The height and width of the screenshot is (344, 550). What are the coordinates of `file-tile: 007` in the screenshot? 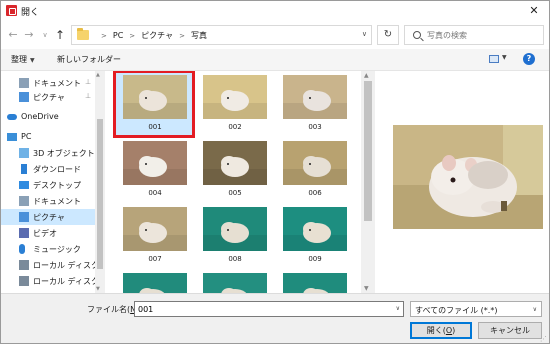 It's located at (155, 235).